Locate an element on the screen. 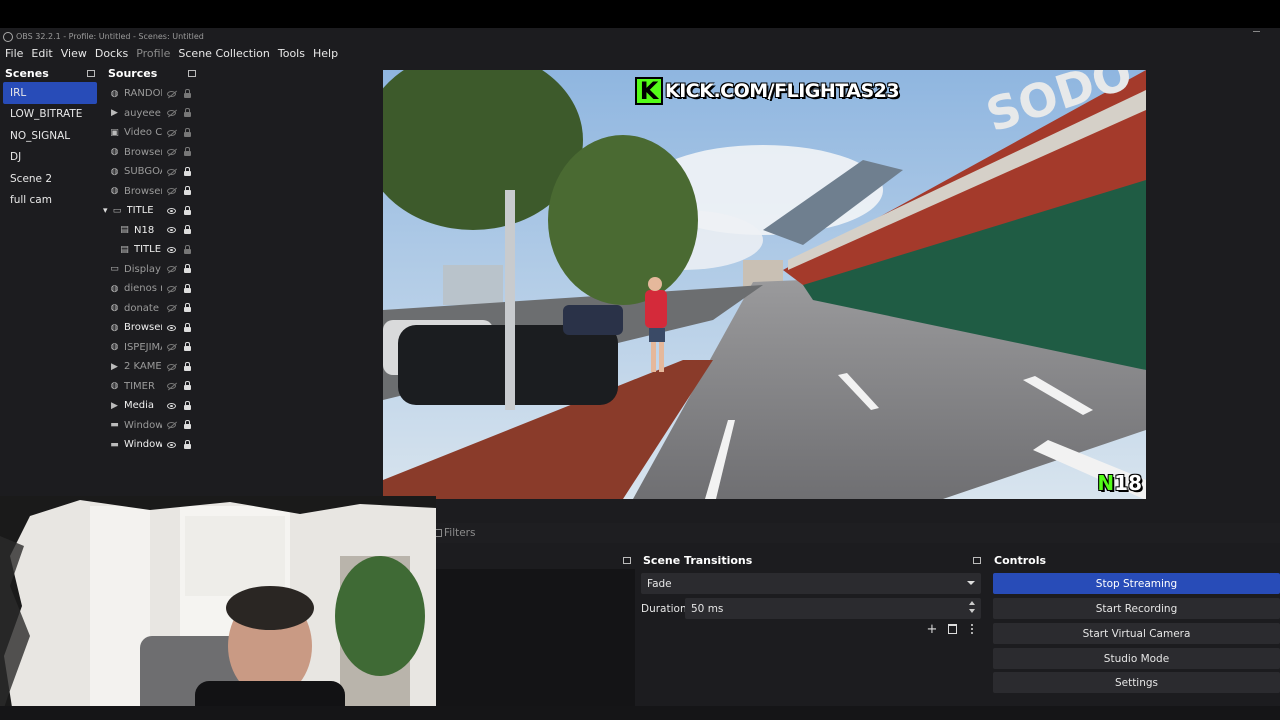 This screenshot has width=1280, height=720. kick-logo: K is located at coordinates (649, 91).